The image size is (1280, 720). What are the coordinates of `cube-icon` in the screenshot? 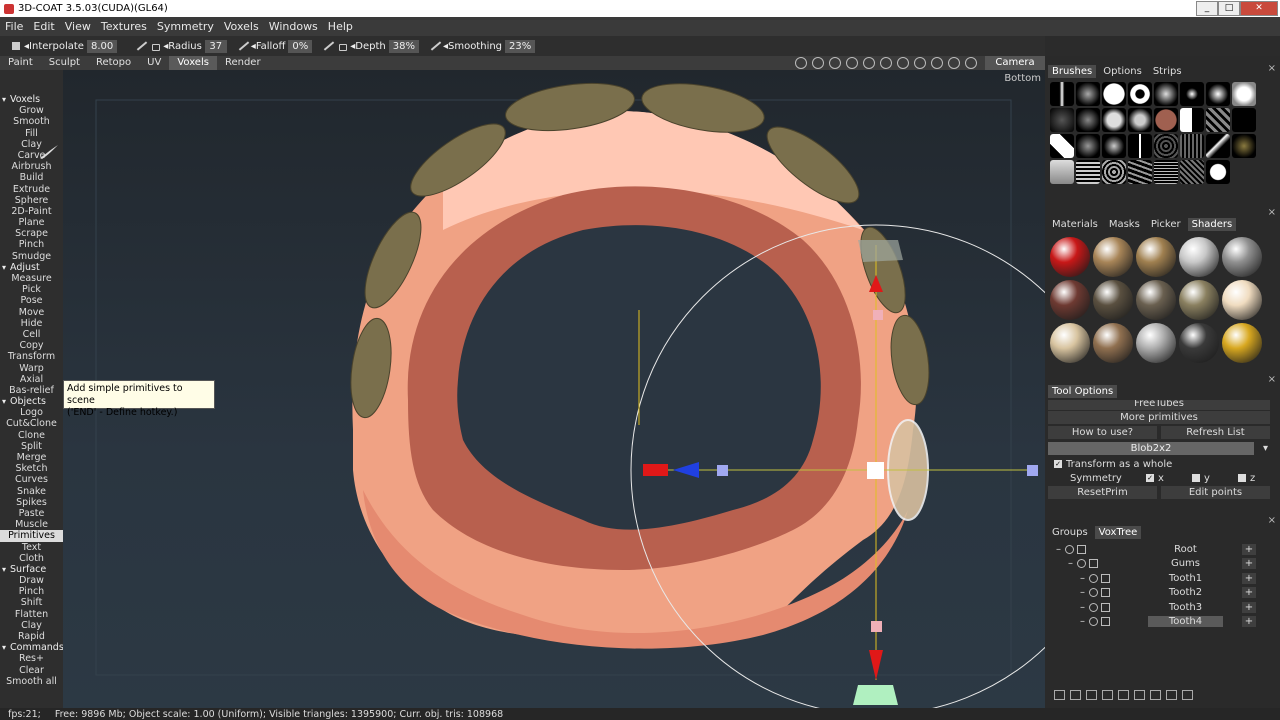 It's located at (954, 63).